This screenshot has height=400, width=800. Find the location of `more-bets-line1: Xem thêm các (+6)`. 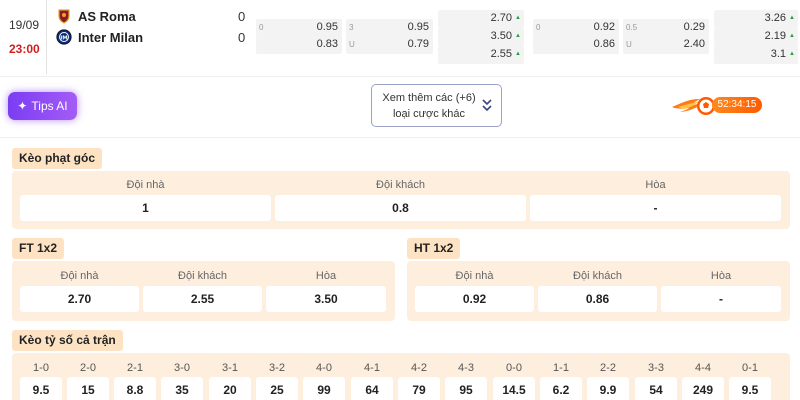

more-bets-line1: Xem thêm các (+6) is located at coordinates (429, 98).